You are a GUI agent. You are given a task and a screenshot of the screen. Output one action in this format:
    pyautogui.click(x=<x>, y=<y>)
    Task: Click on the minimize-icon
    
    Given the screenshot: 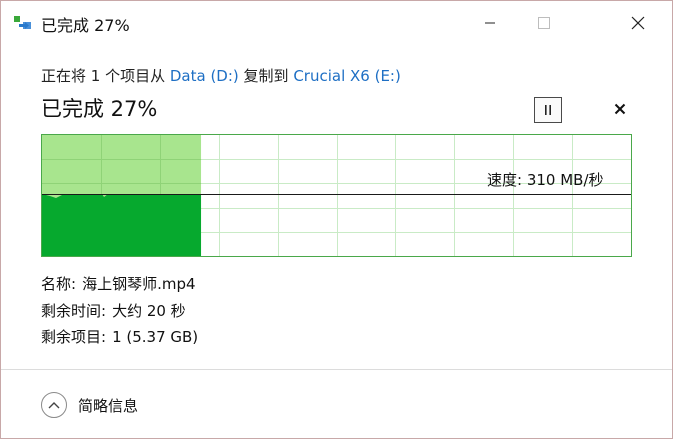 What is the action you would take?
    pyautogui.click(x=490, y=23)
    